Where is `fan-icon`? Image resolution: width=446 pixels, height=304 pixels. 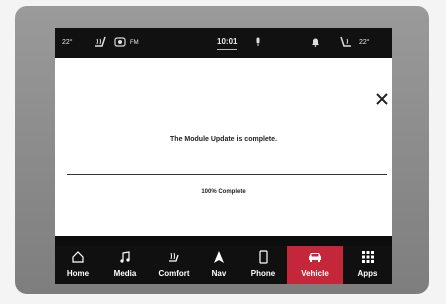 fan-icon is located at coordinates (120, 43).